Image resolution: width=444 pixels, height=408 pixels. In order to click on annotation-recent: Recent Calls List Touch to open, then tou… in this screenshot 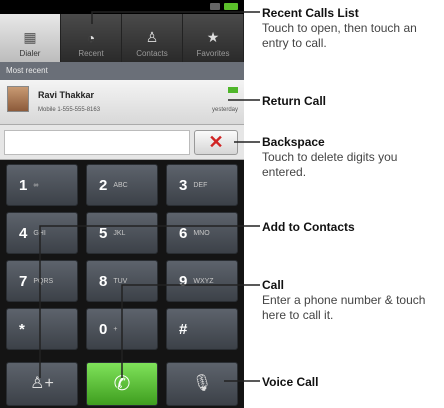, I will do `click(339, 28)`.